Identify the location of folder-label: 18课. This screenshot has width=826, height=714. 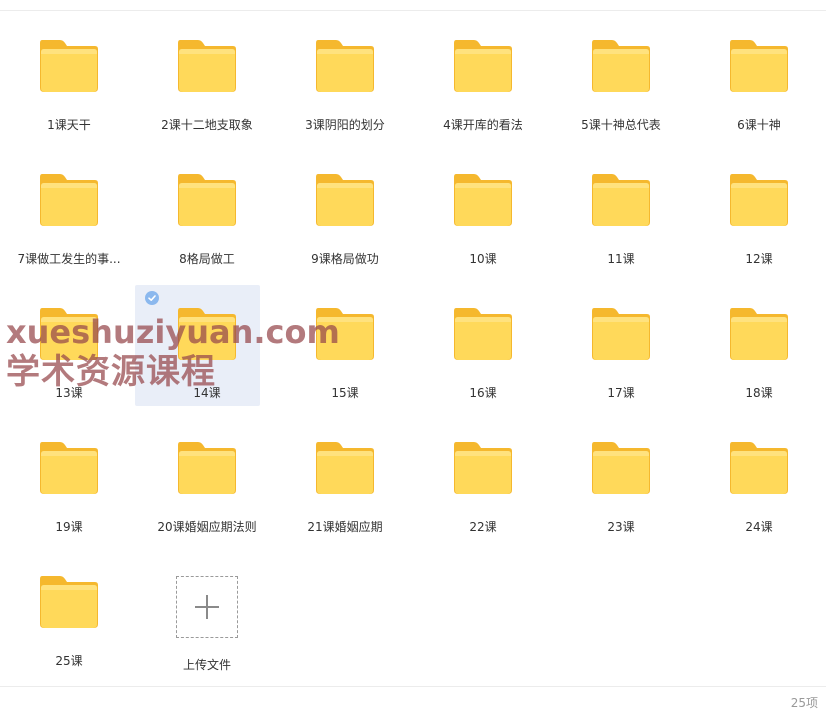
(759, 393).